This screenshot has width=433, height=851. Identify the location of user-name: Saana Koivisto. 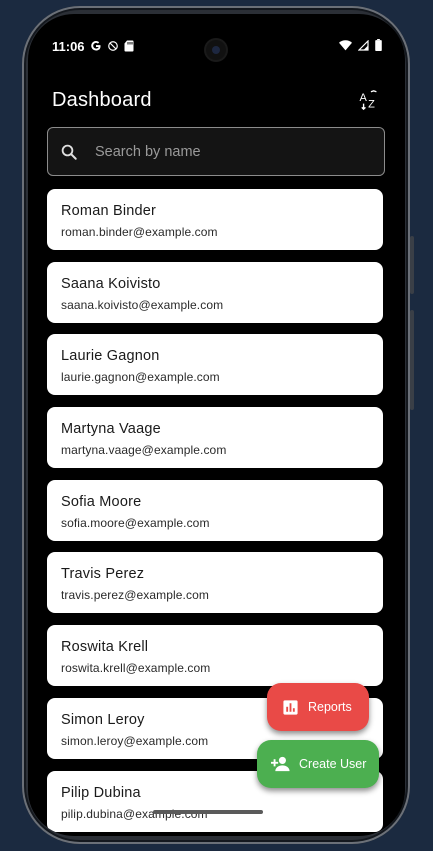
(111, 283).